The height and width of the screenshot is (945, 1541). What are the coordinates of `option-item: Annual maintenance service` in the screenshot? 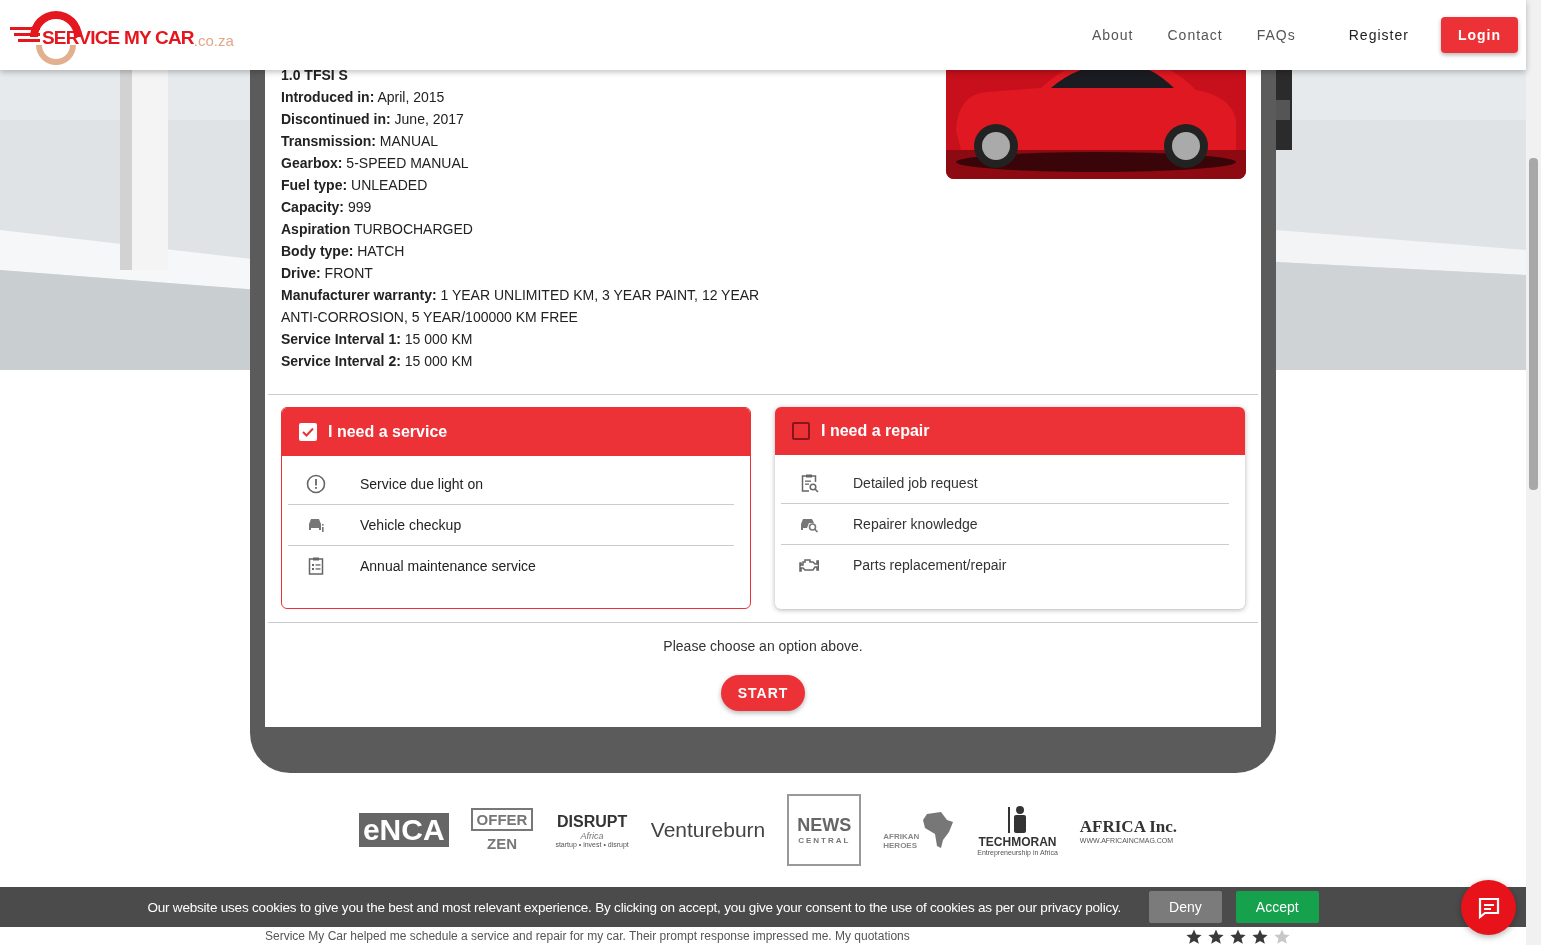 It's located at (448, 566).